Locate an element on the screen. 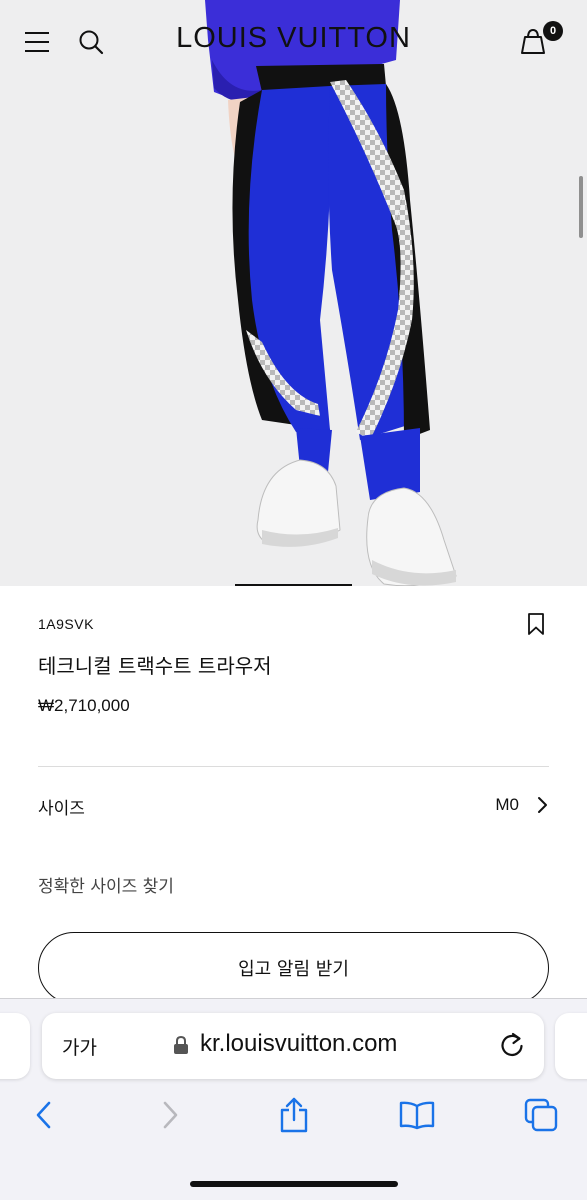  next-tab-preview is located at coordinates (571, 1046).